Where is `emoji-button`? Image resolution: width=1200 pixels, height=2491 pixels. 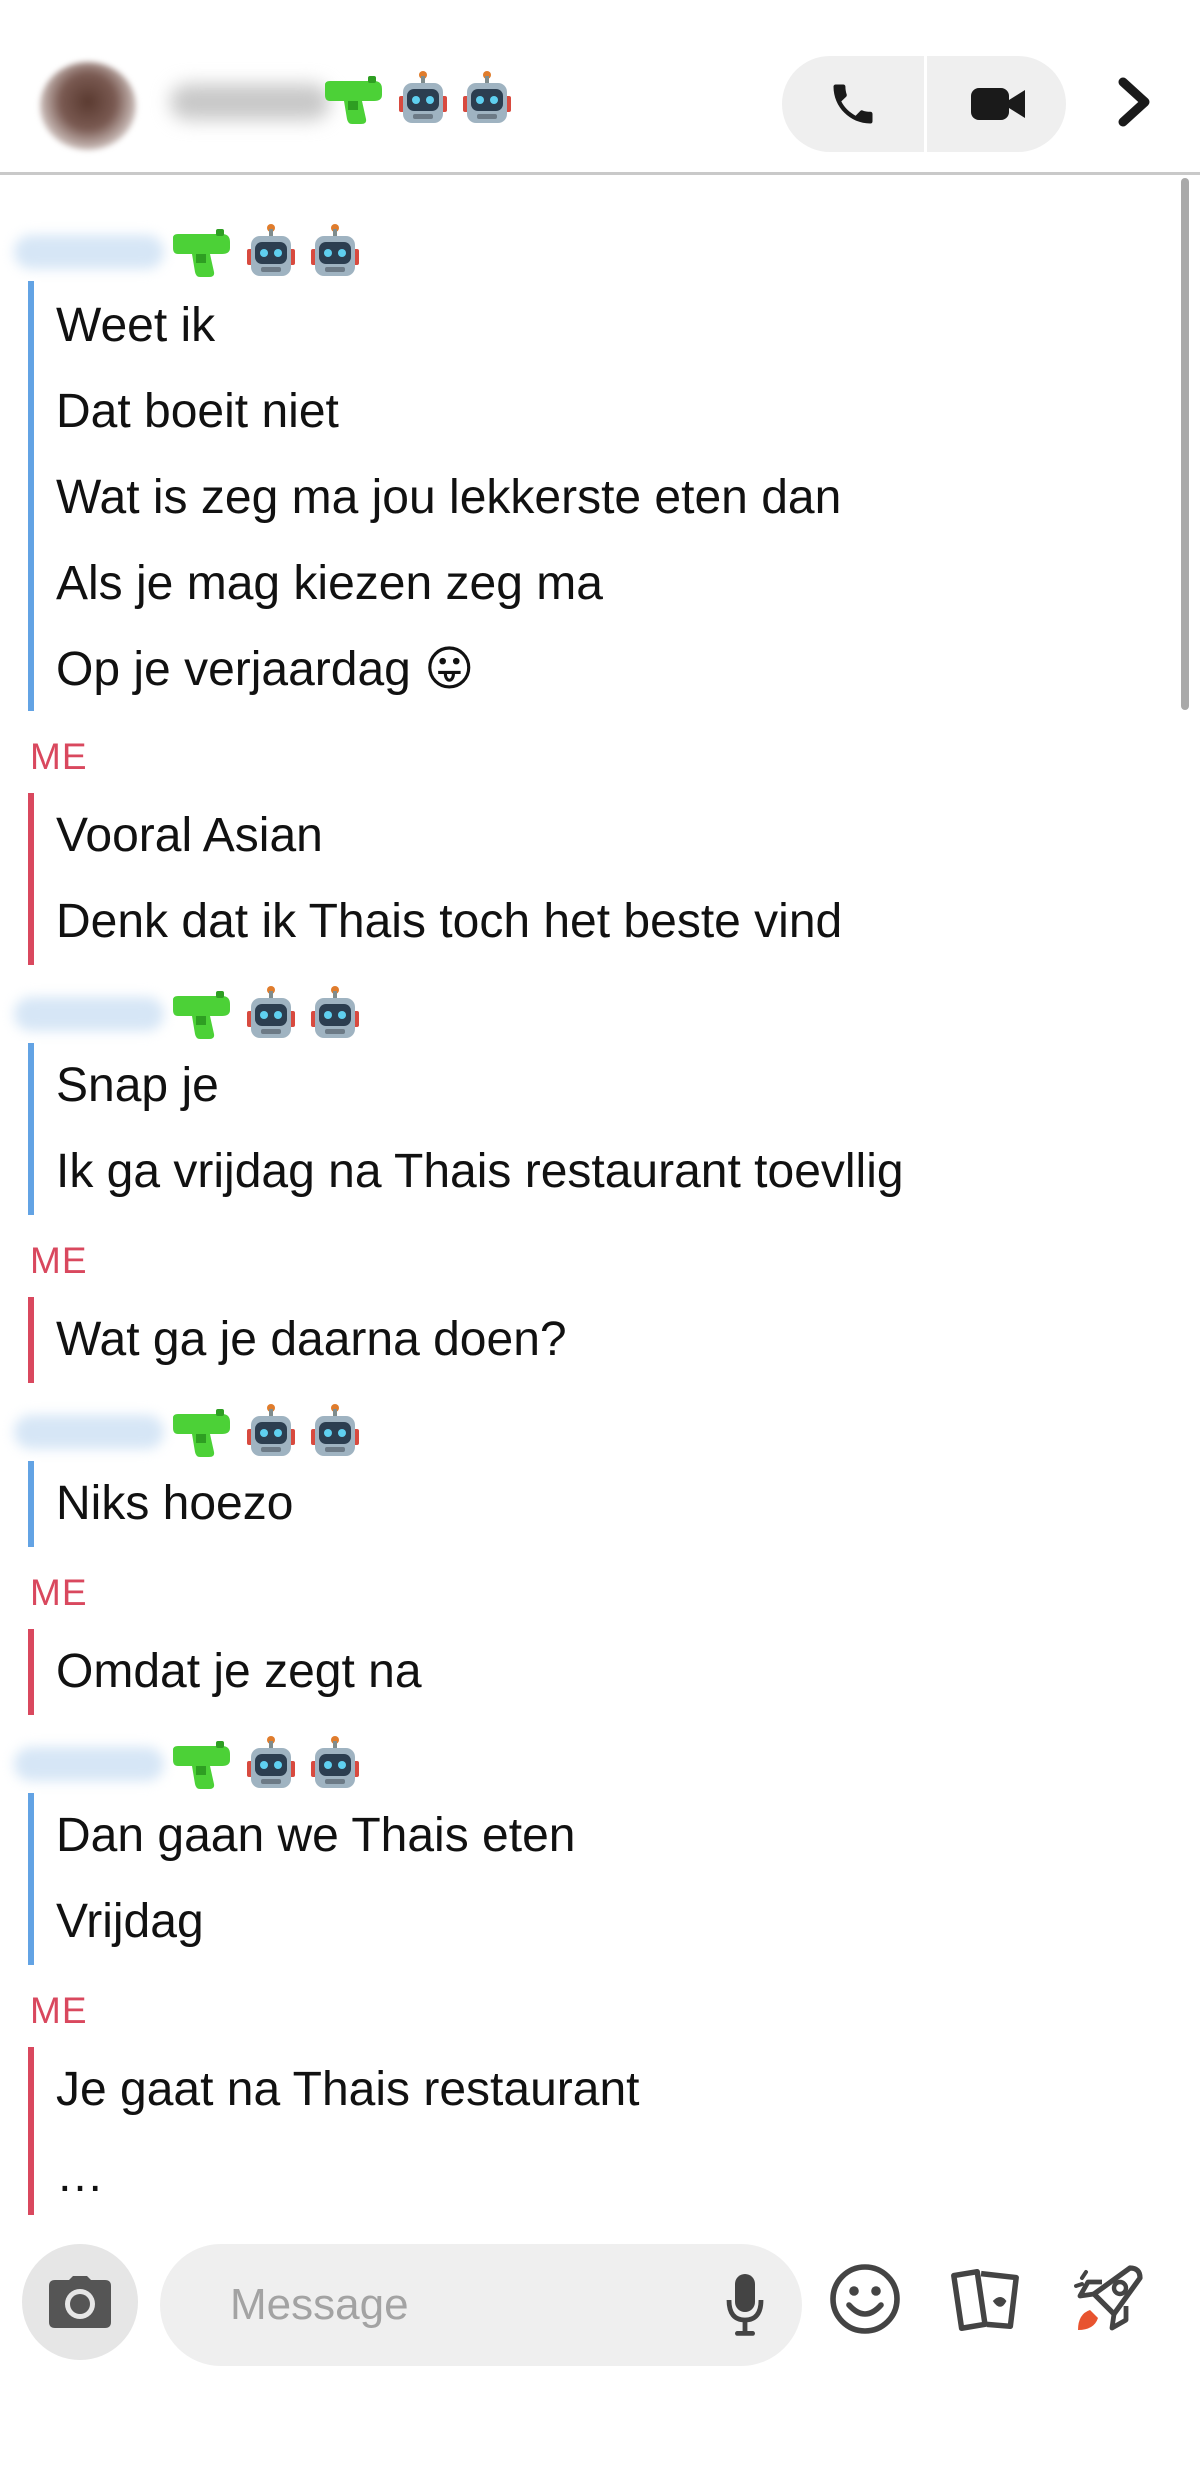 emoji-button is located at coordinates (865, 2299).